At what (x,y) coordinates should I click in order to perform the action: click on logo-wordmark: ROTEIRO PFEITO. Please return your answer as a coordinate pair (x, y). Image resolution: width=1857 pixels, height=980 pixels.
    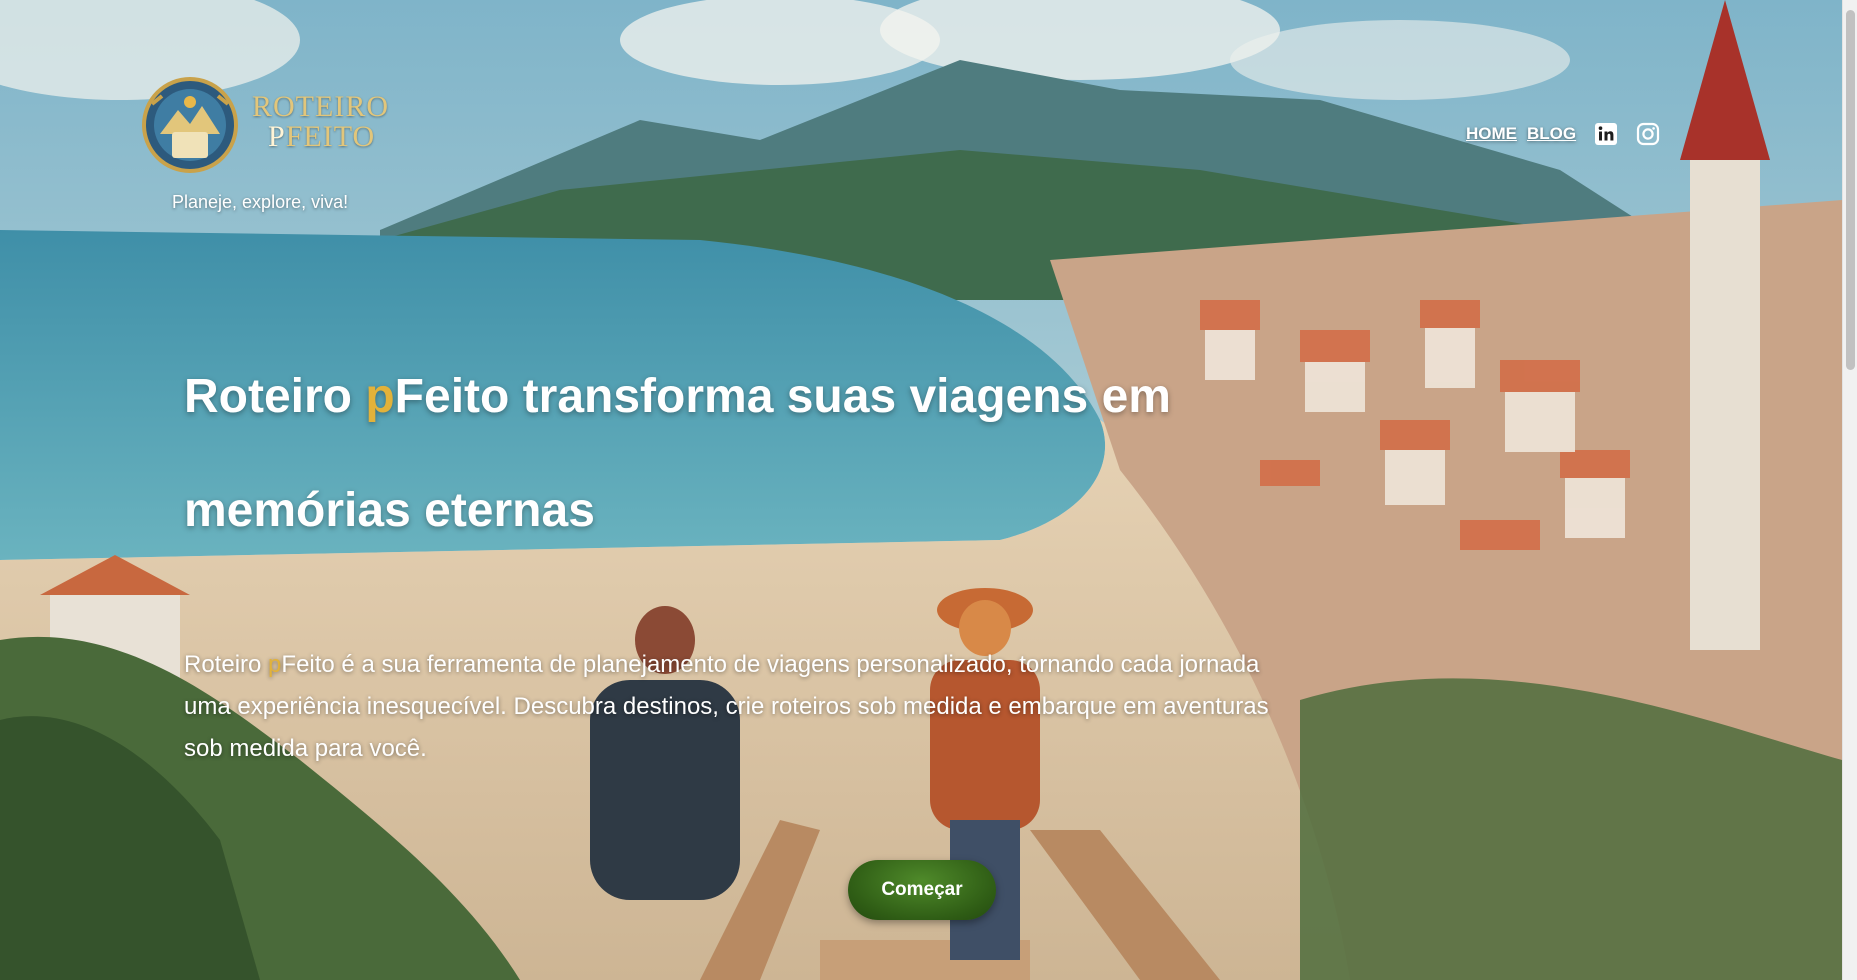
    Looking at the image, I should click on (320, 122).